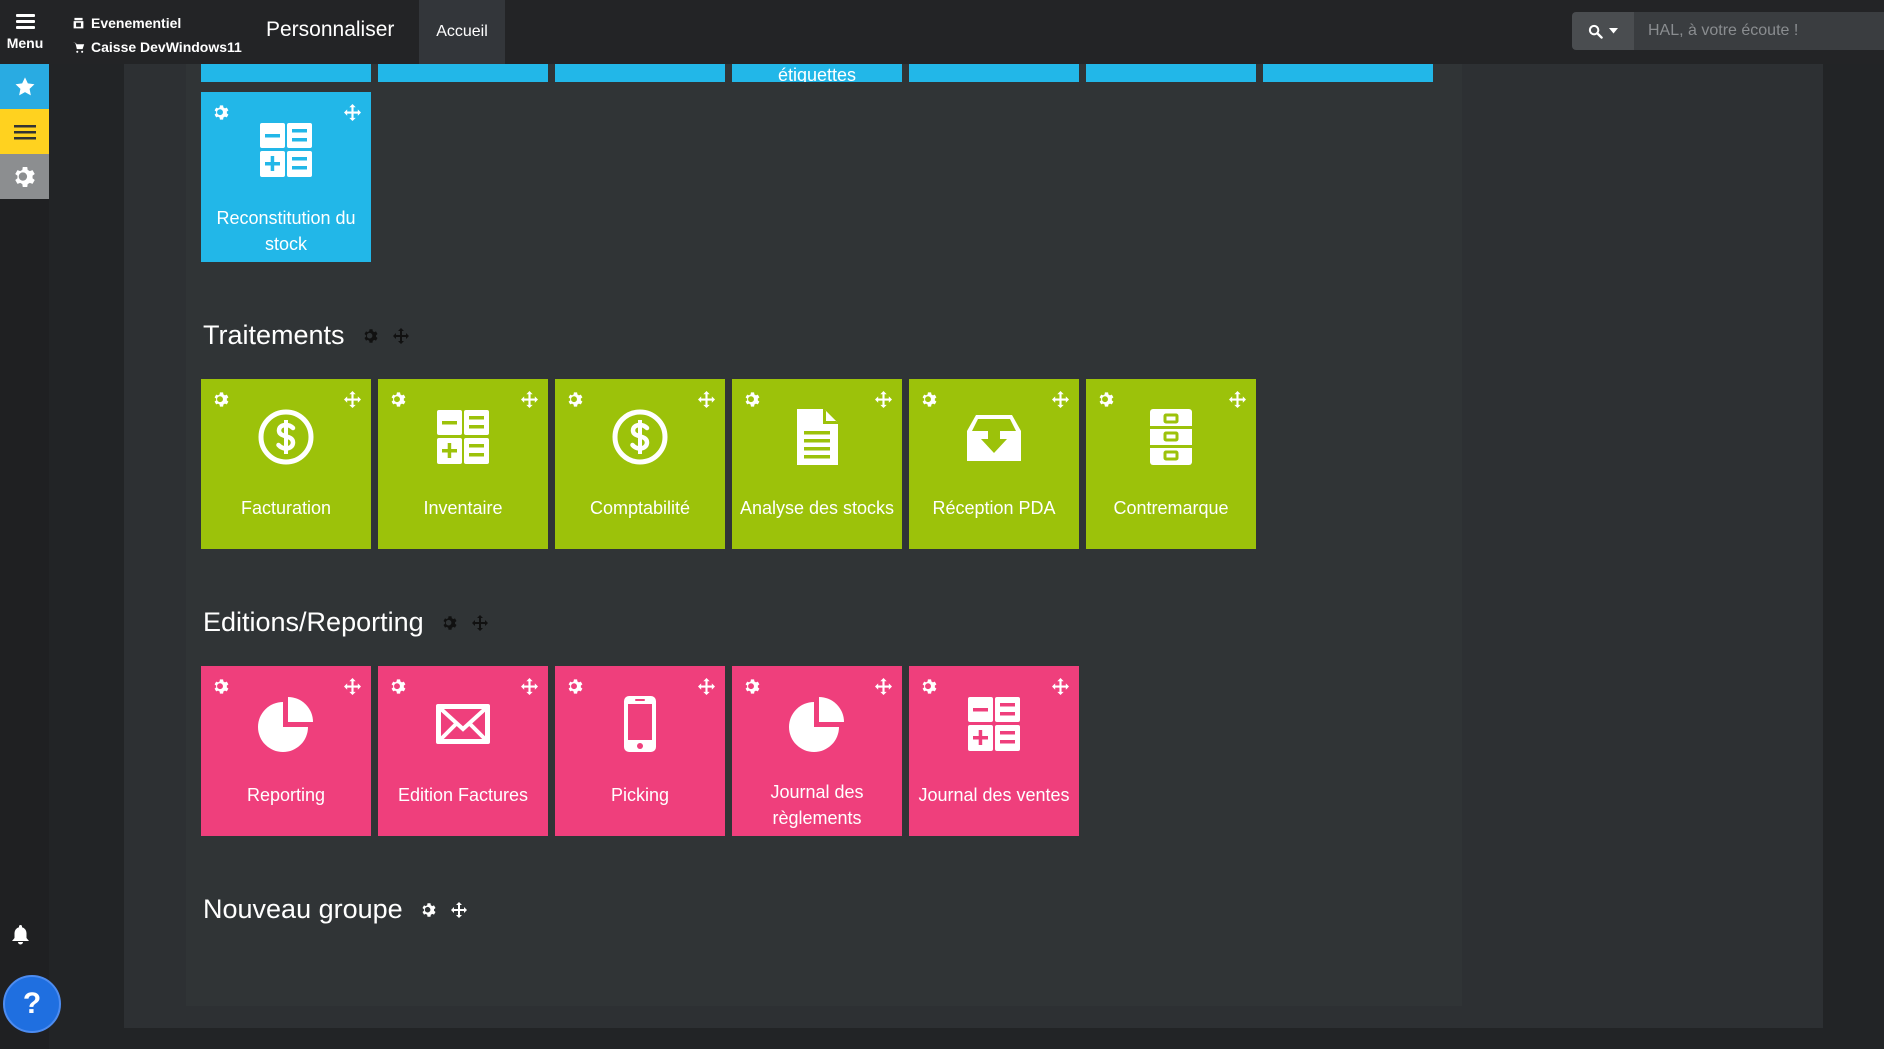  Describe the element at coordinates (313, 622) in the screenshot. I see `group-title-text: Editions/Reporting` at that location.